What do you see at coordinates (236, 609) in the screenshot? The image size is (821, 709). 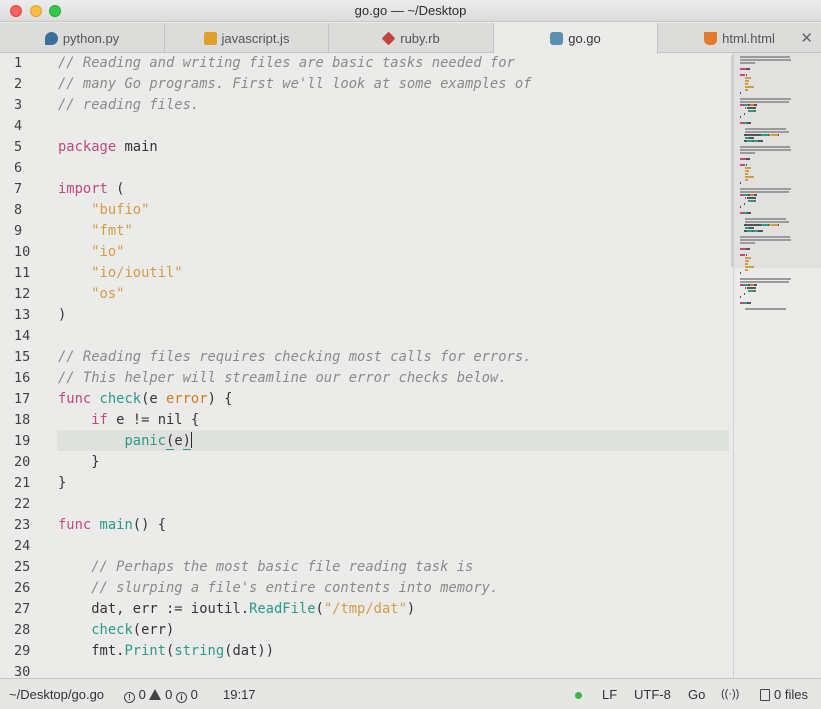 I see `code-line: dat, err := ioutil.ReadFile("/tmp/dat")` at bounding box center [236, 609].